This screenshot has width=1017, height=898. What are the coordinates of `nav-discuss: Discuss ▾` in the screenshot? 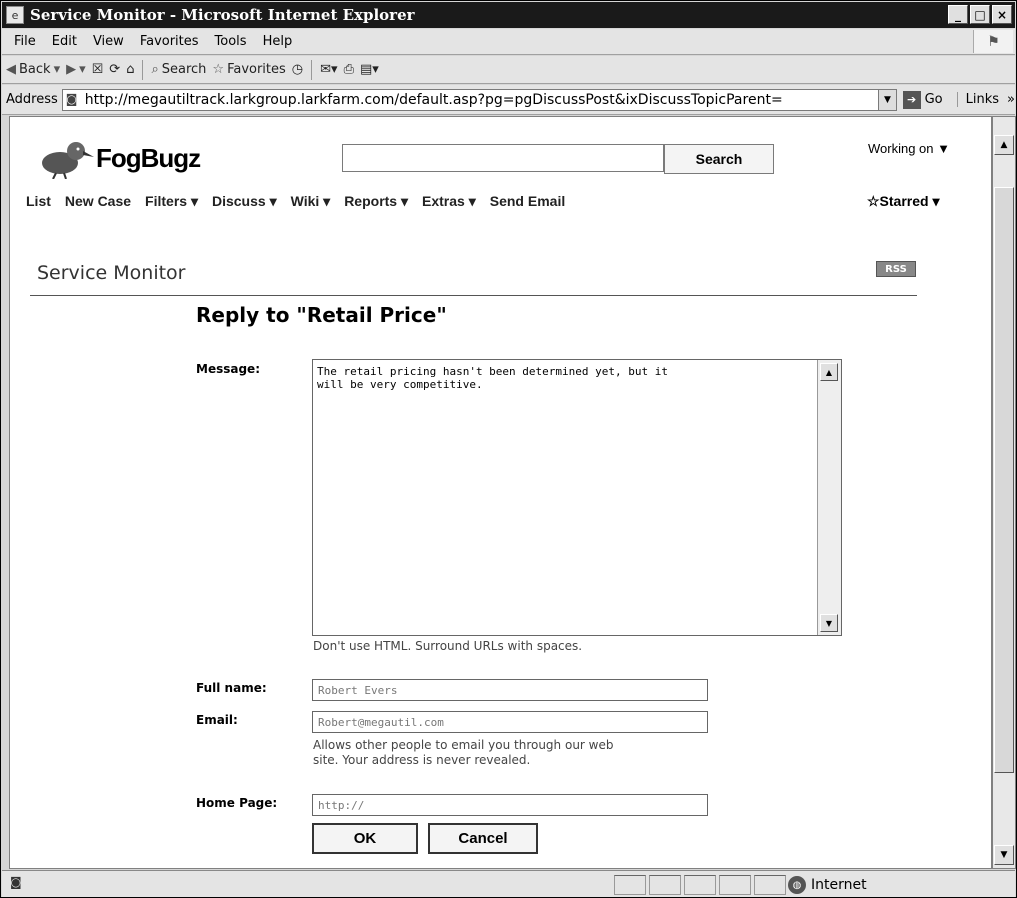 It's located at (244, 201).